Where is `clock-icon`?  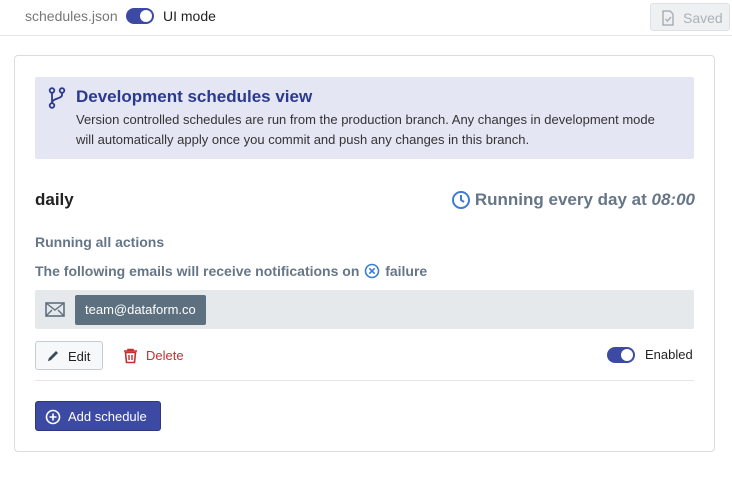
clock-icon is located at coordinates (461, 202).